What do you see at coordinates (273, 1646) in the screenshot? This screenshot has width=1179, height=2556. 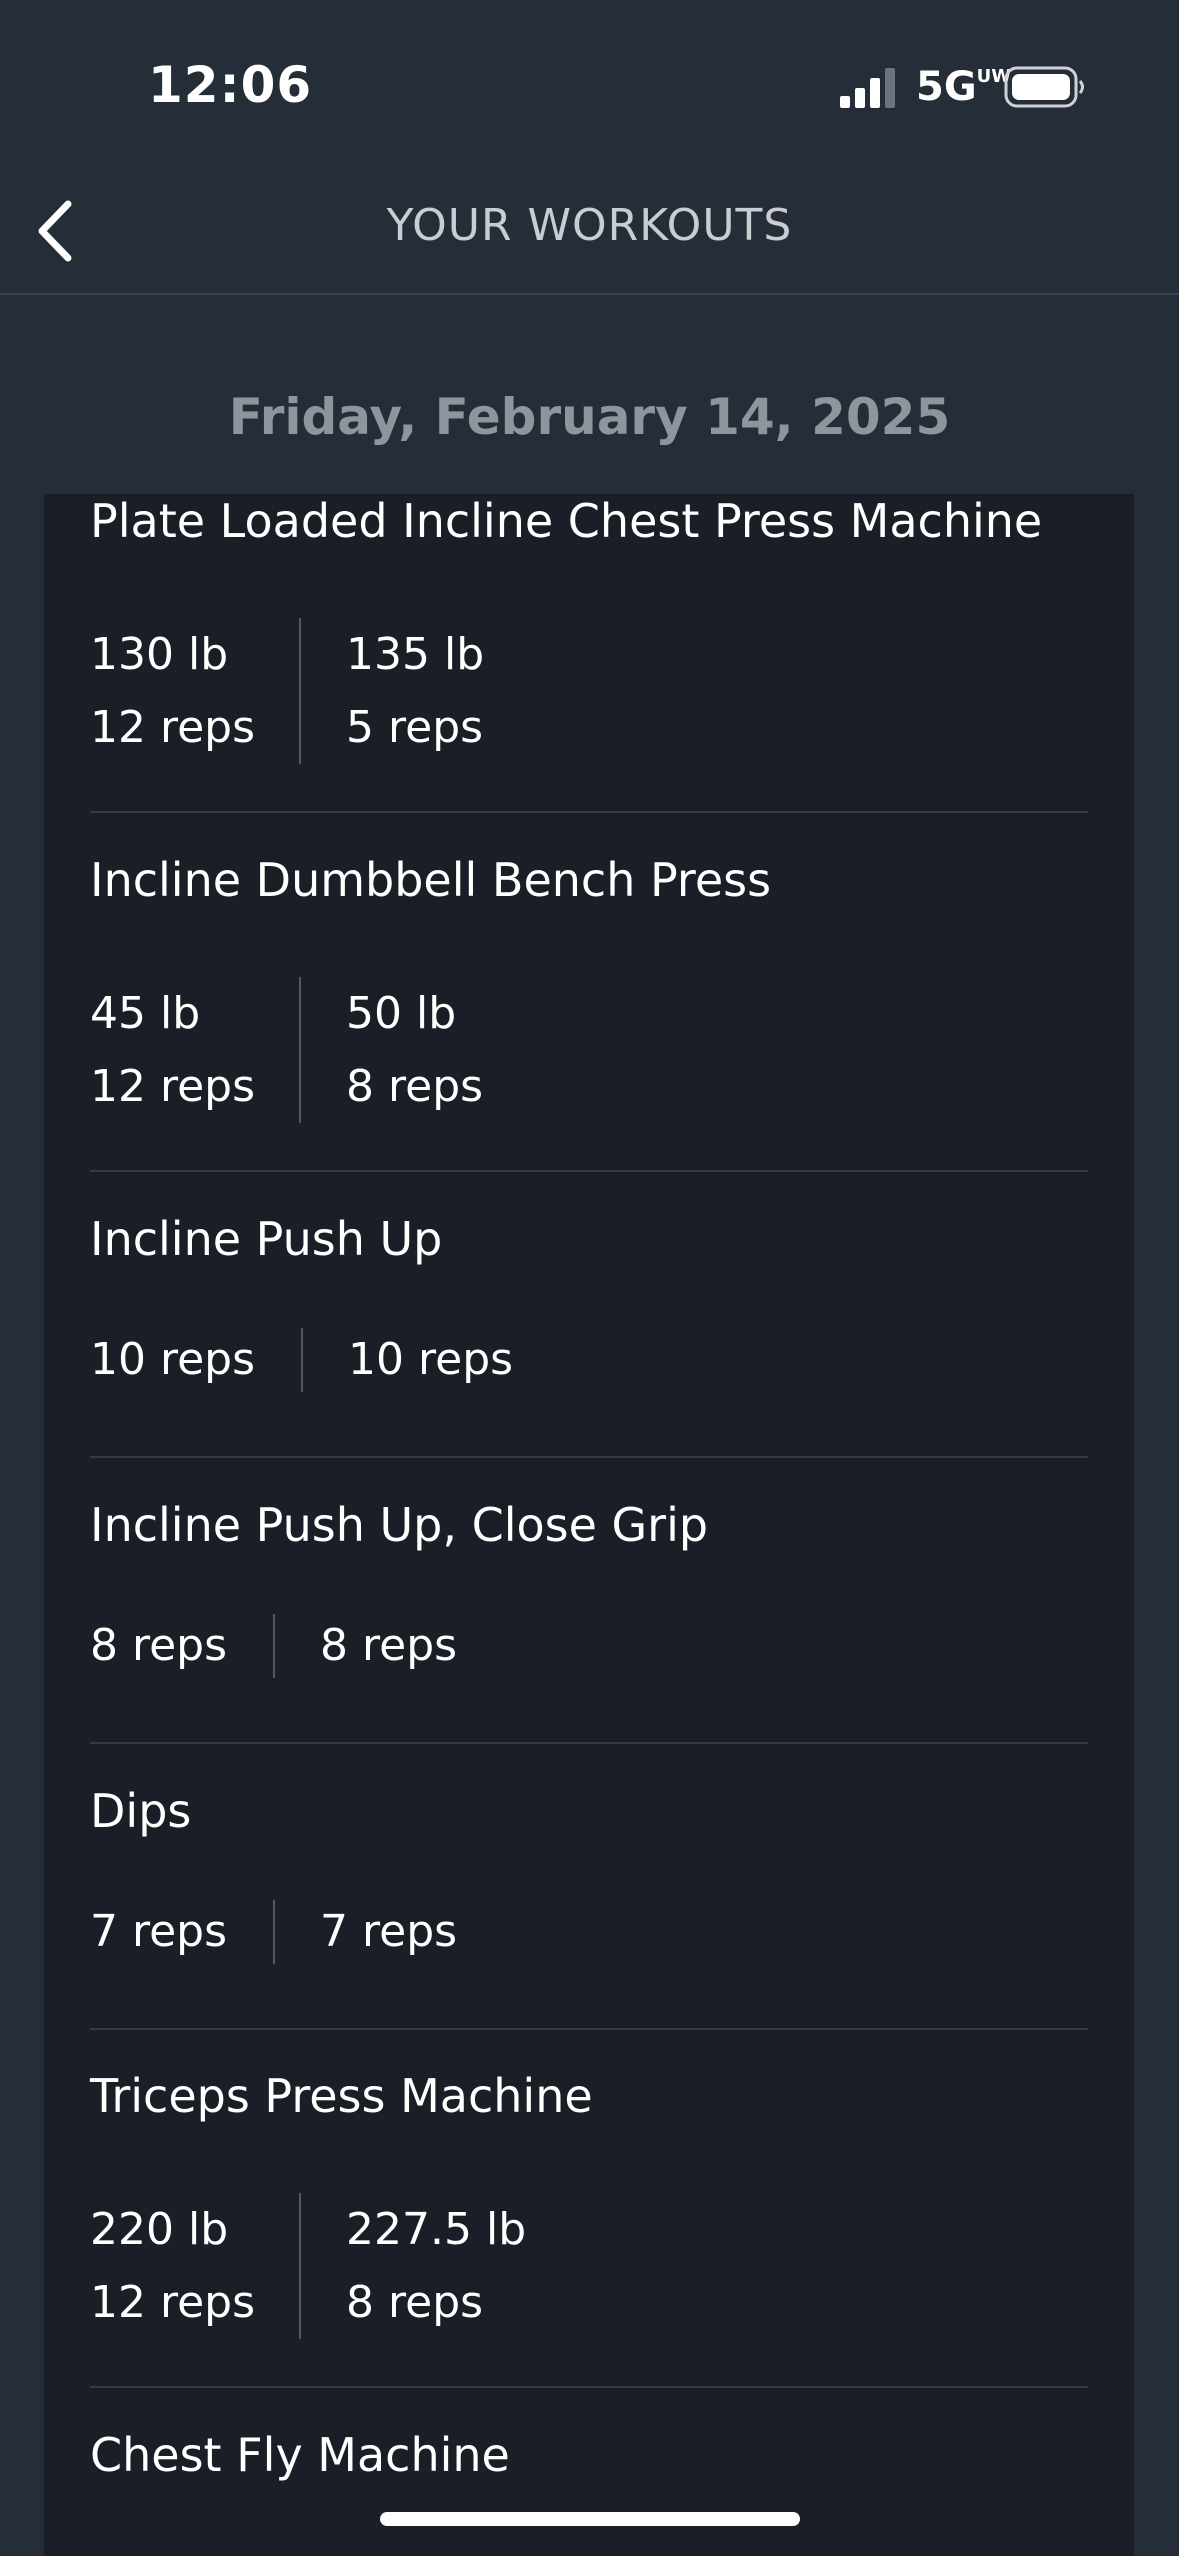 I see `set-list: 8 reps 8 reps` at bounding box center [273, 1646].